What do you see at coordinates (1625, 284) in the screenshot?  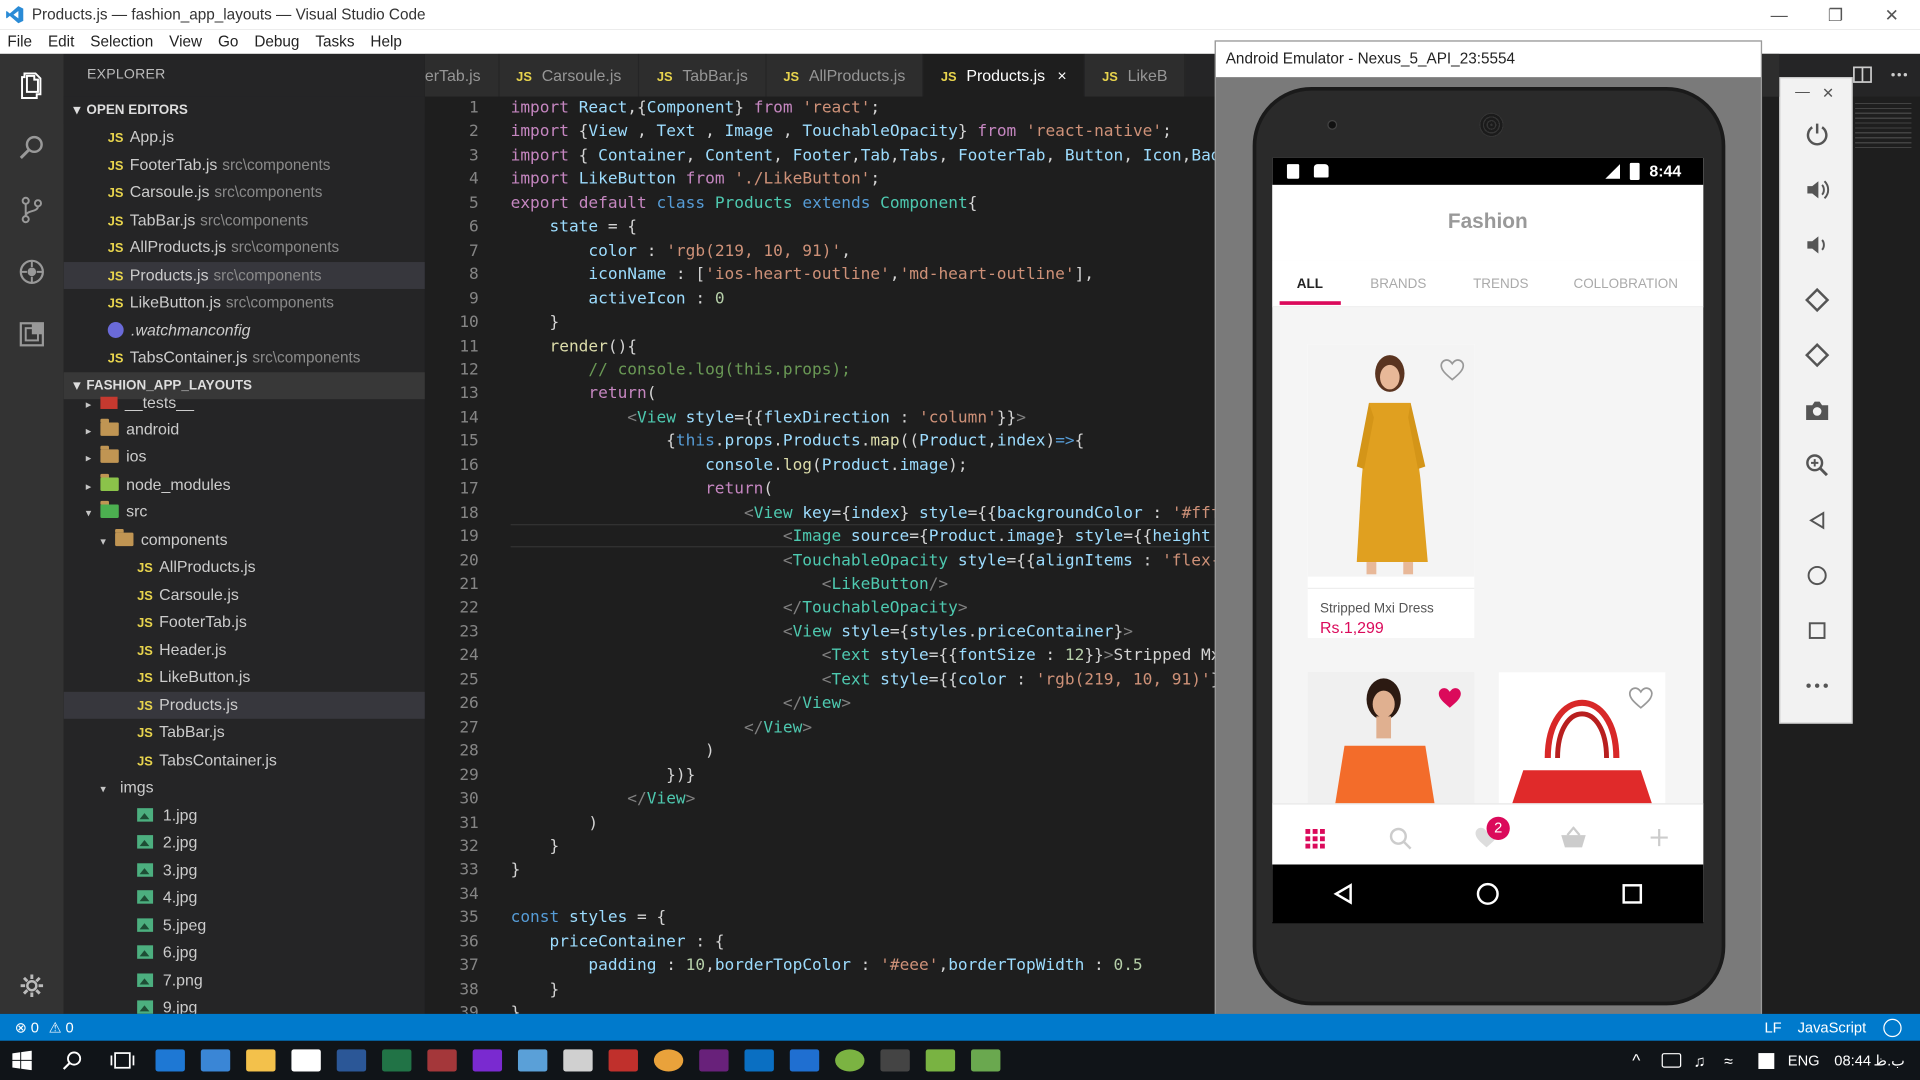 I see `category-tab: COLLOBRATION` at bounding box center [1625, 284].